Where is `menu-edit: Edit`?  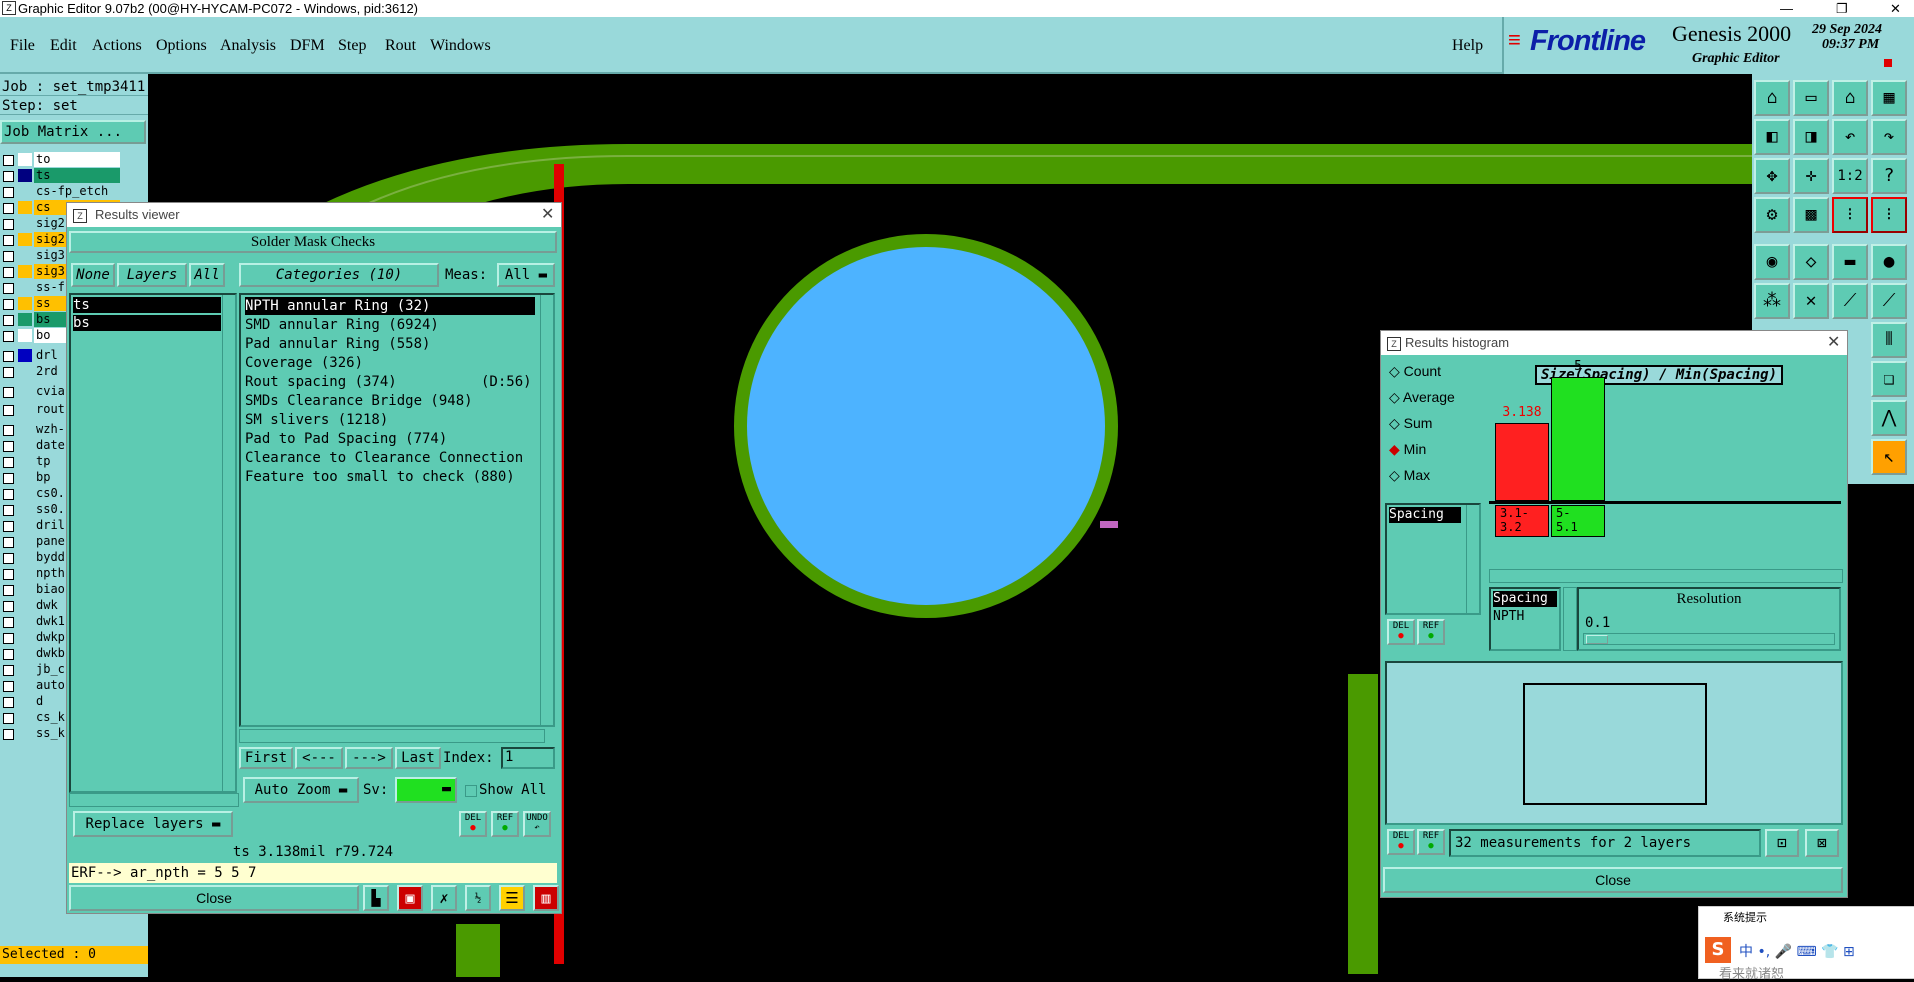 menu-edit: Edit is located at coordinates (63, 46).